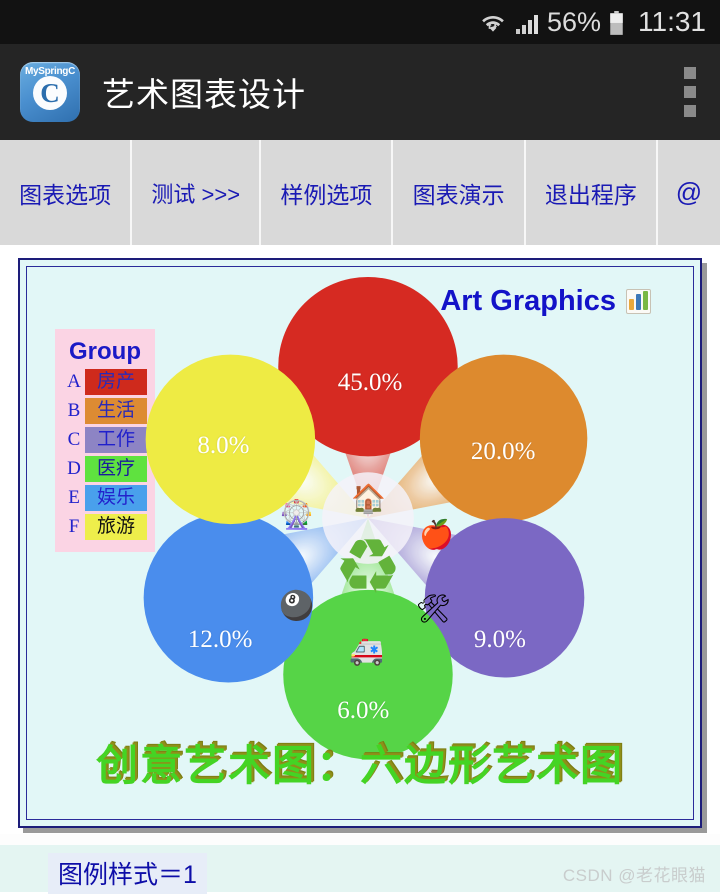 Image resolution: width=720 pixels, height=894 pixels. I want to click on house-icon: 🏠, so click(369, 498).